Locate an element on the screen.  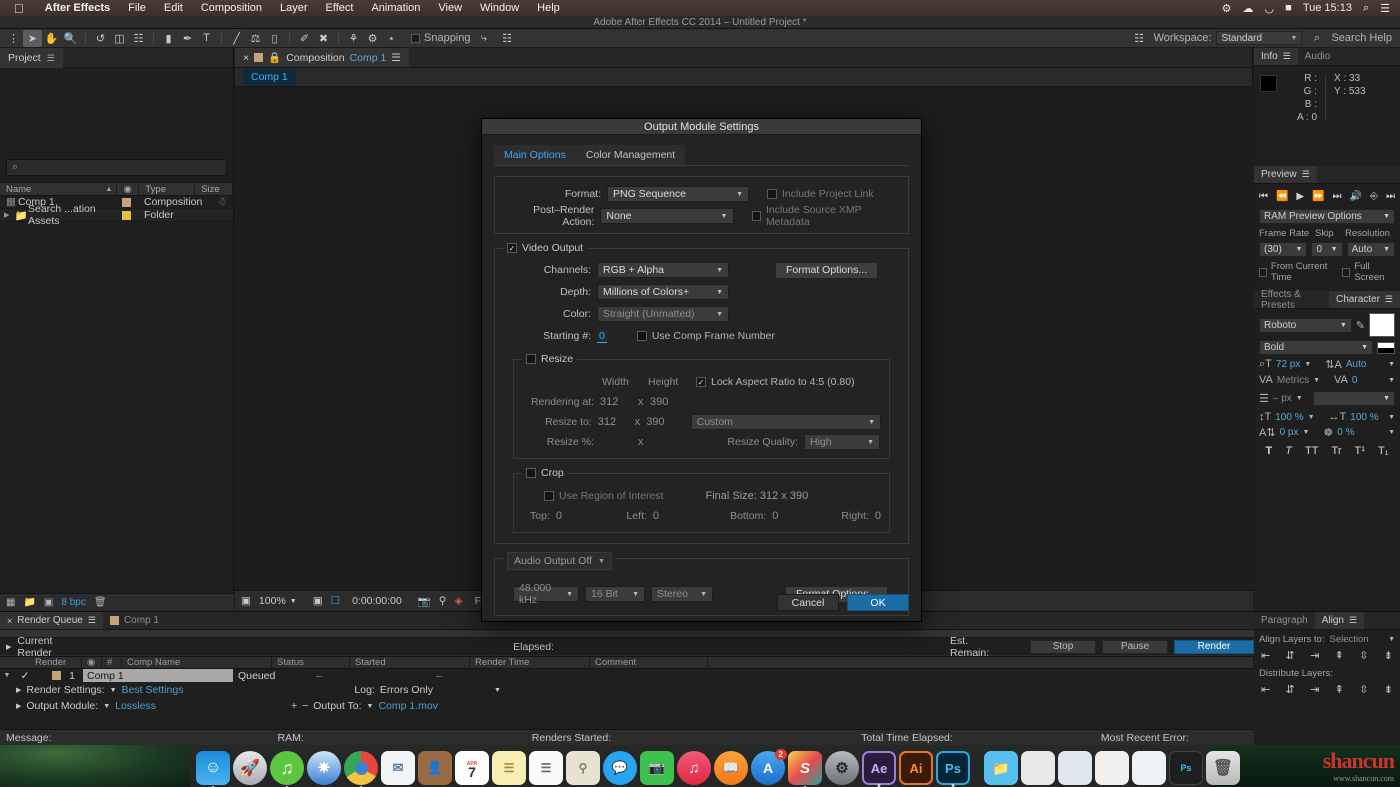
lock-aspect-row: ✓ Lock Aspect Ratio to 4:5 (0.80) is located at coordinates (775, 382).